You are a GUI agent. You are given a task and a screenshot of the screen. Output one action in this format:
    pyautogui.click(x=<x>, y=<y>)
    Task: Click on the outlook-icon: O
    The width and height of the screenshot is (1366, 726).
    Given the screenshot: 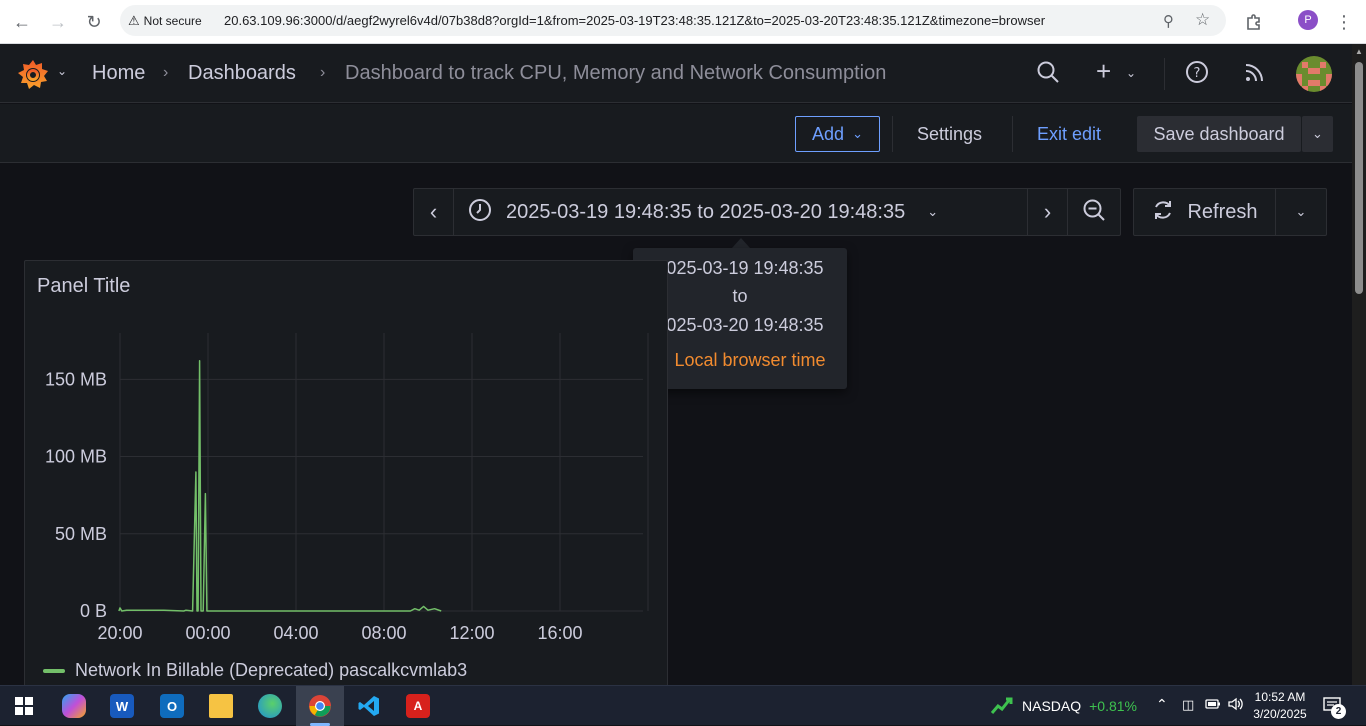 What is the action you would take?
    pyautogui.click(x=172, y=706)
    